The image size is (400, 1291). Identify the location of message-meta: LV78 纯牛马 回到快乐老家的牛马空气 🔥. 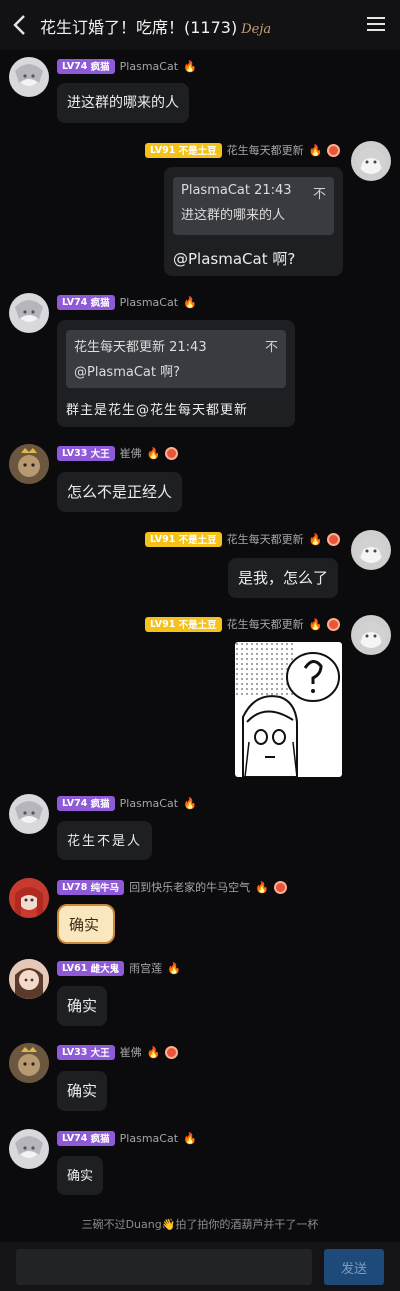
(172, 887).